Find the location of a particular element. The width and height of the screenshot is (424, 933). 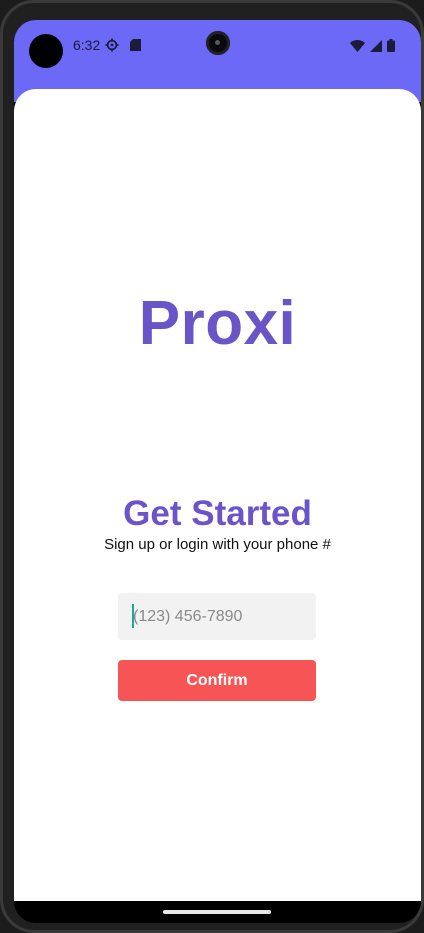

page-title: Get Started is located at coordinates (217, 513).